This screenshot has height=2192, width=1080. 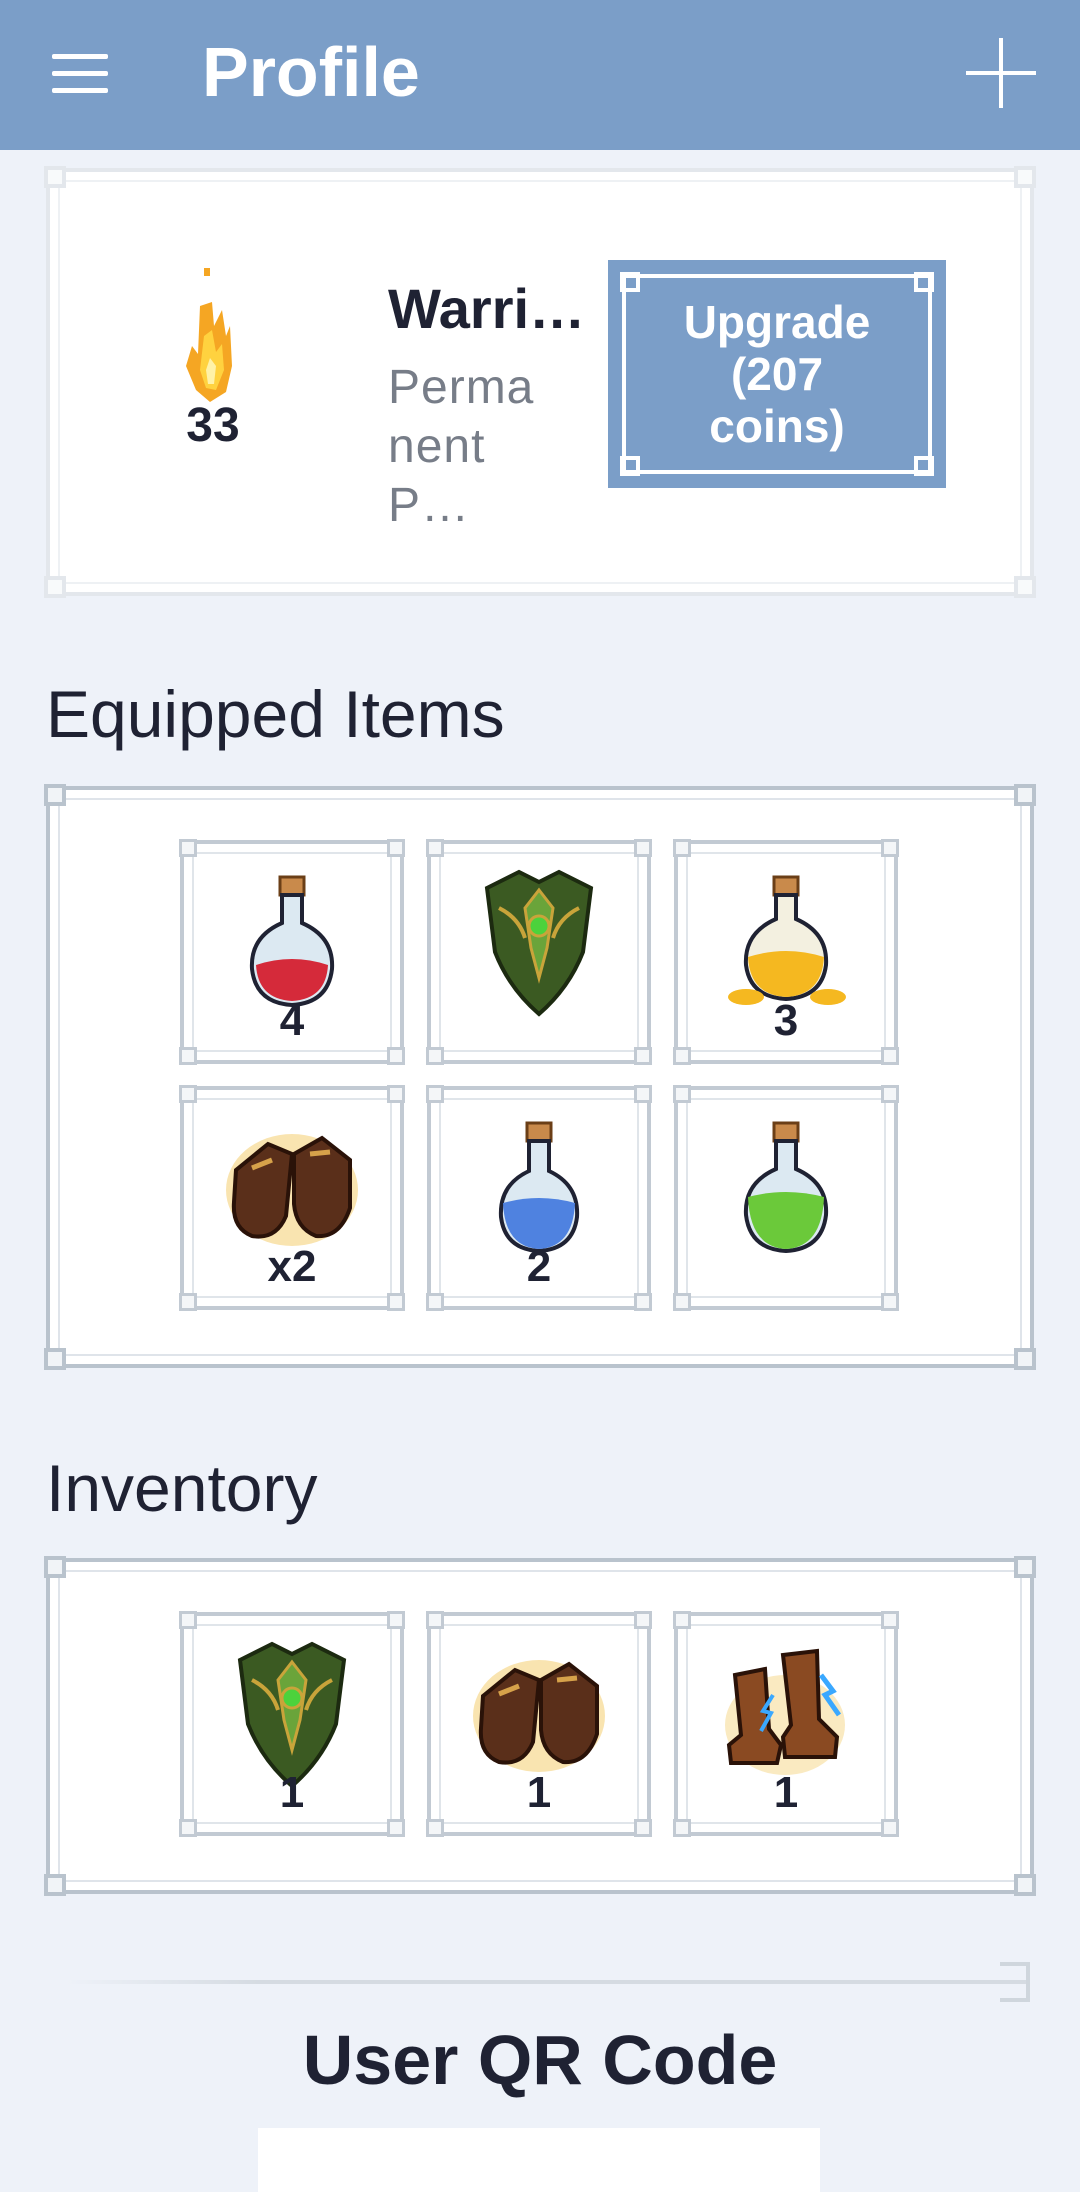 I want to click on page-title: Profile, so click(x=311, y=72).